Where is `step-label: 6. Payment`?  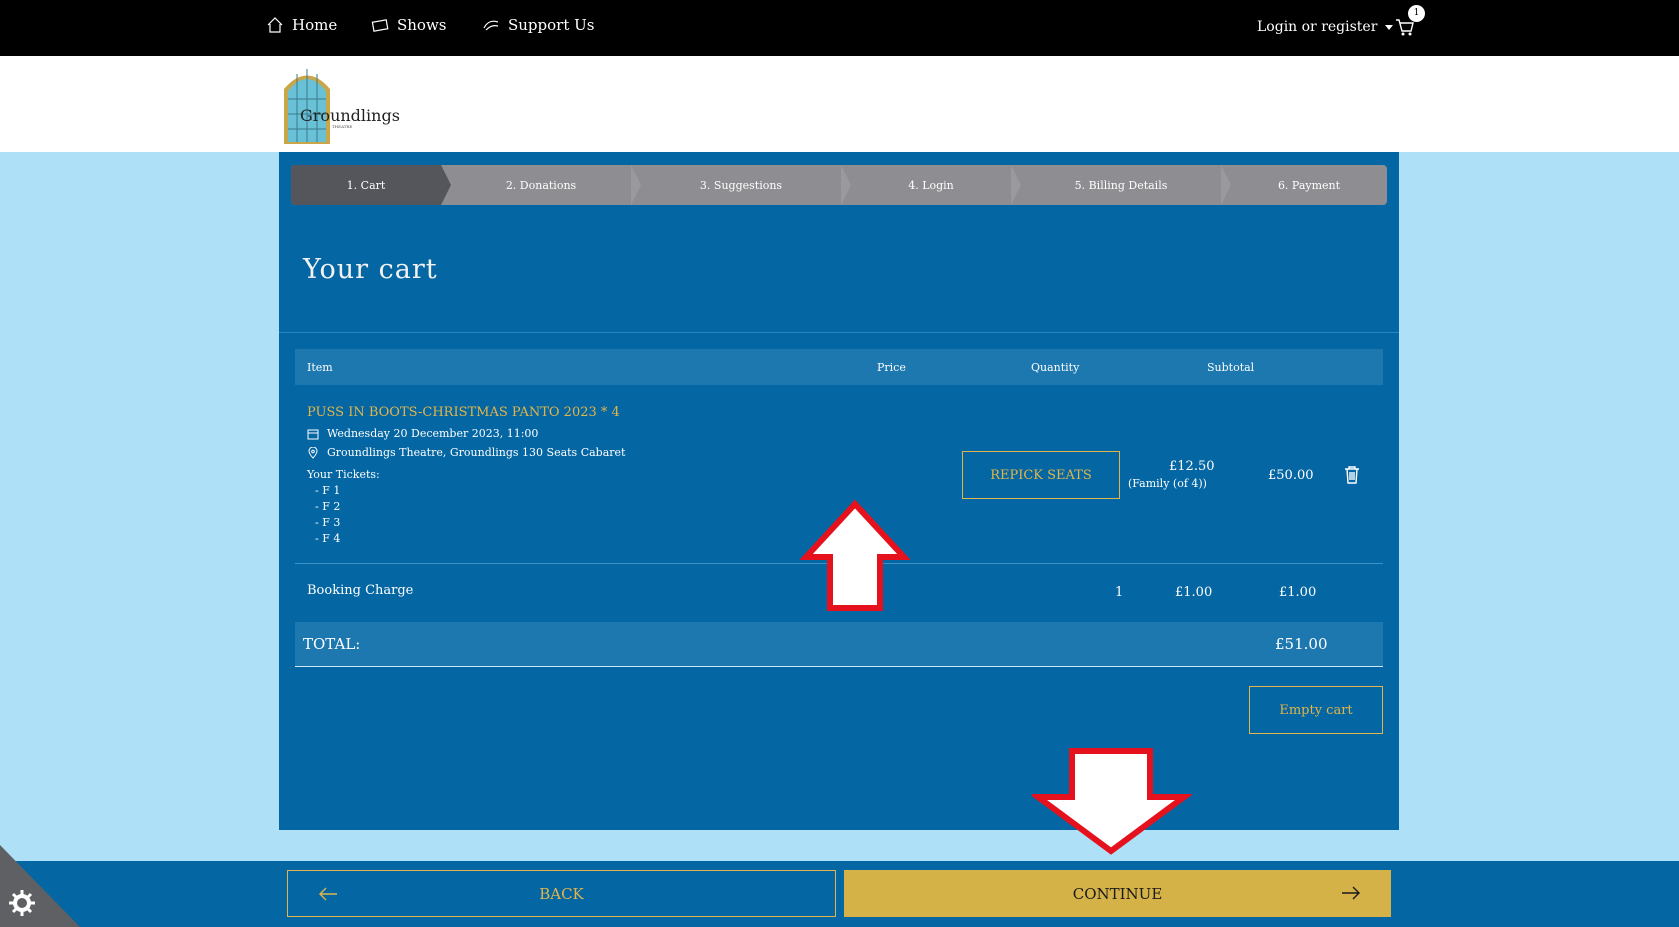 step-label: 6. Payment is located at coordinates (1309, 185).